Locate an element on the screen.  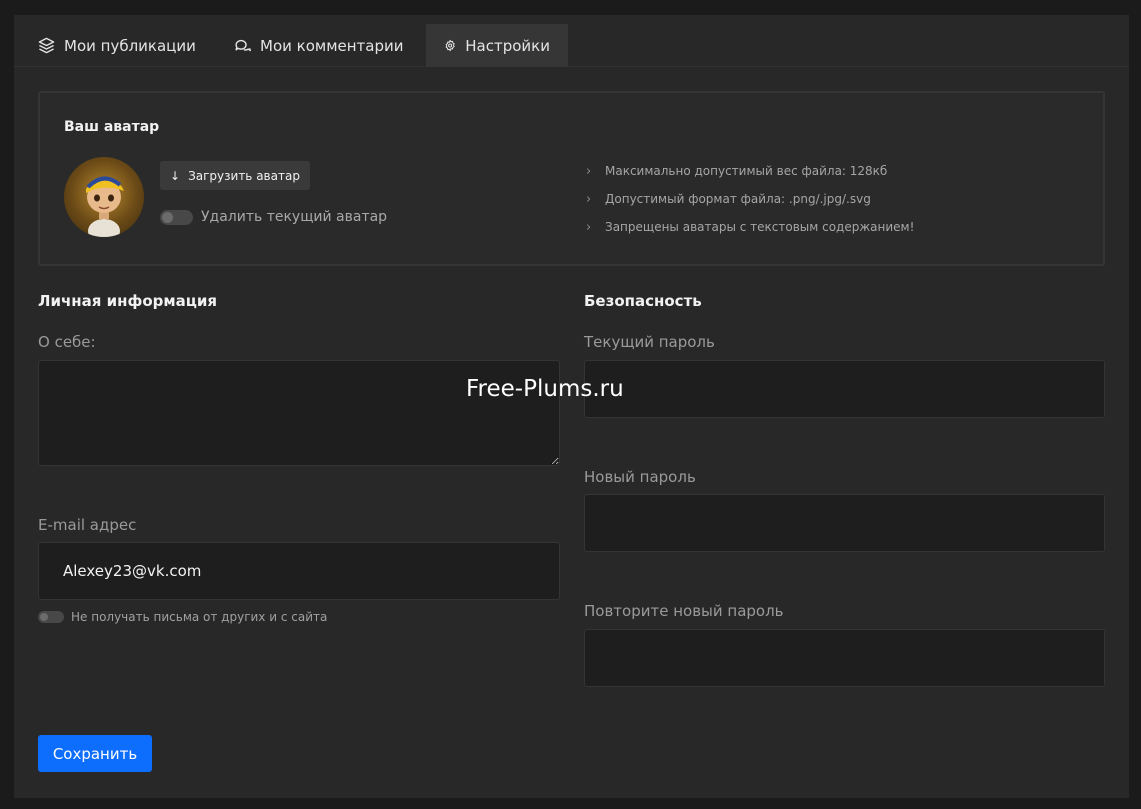
chat-bubbles-icon is located at coordinates (243, 45).